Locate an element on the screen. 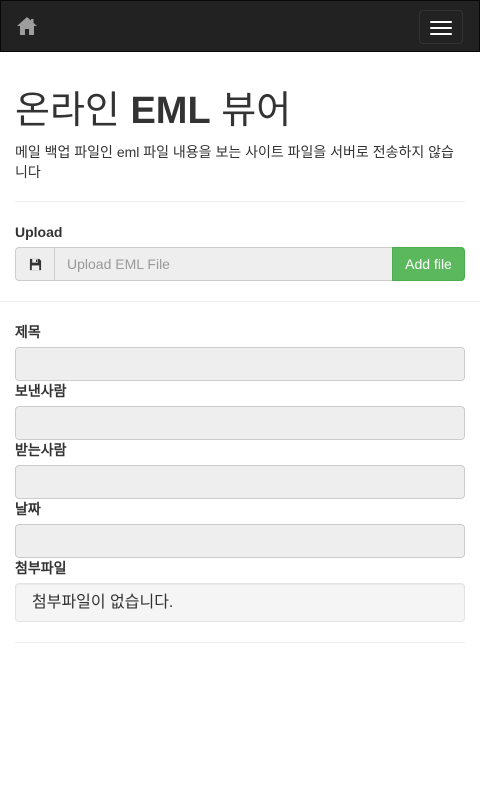  upload-label: Upload is located at coordinates (39, 232).